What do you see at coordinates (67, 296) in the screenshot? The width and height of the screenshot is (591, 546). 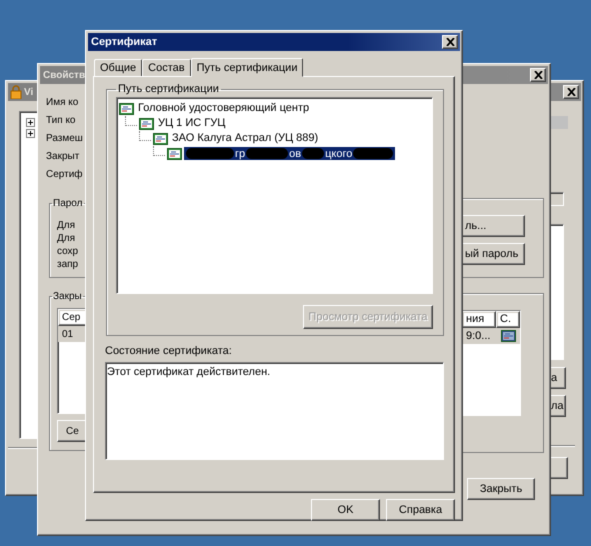 I see `group-title: Закры` at bounding box center [67, 296].